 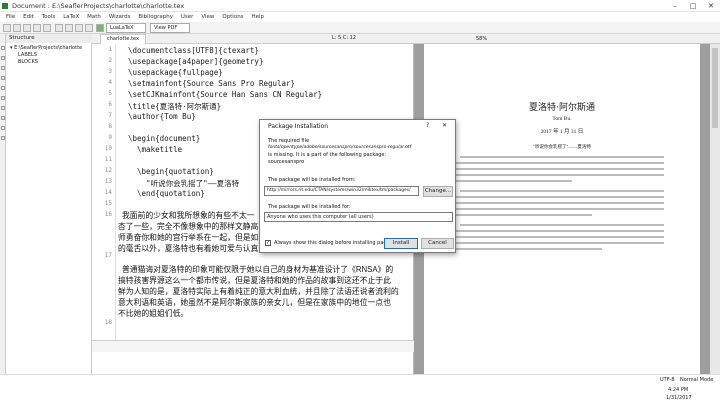 What do you see at coordinates (100, 28) in the screenshot?
I see `compile-icon` at bounding box center [100, 28].